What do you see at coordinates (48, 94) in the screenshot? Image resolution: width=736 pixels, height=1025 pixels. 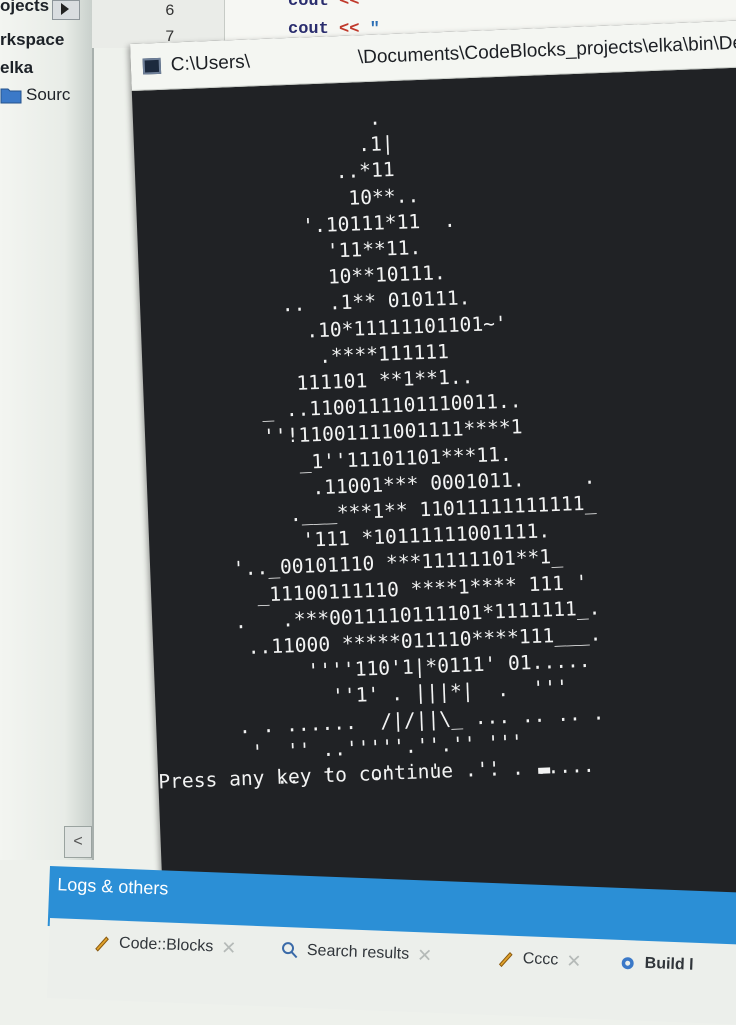 I see `sidebar-item-label: Sourc` at bounding box center [48, 94].